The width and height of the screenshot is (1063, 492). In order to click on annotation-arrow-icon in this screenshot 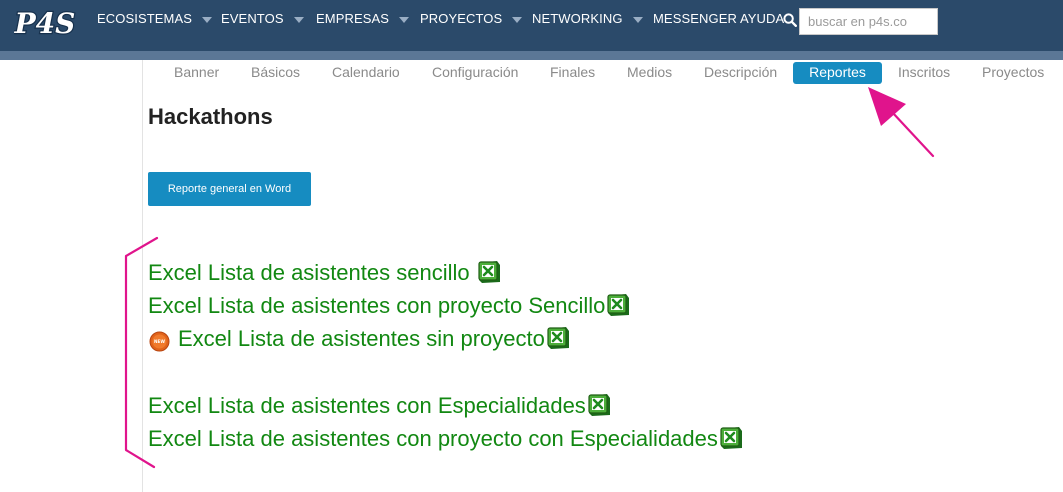, I will do `click(901, 122)`.